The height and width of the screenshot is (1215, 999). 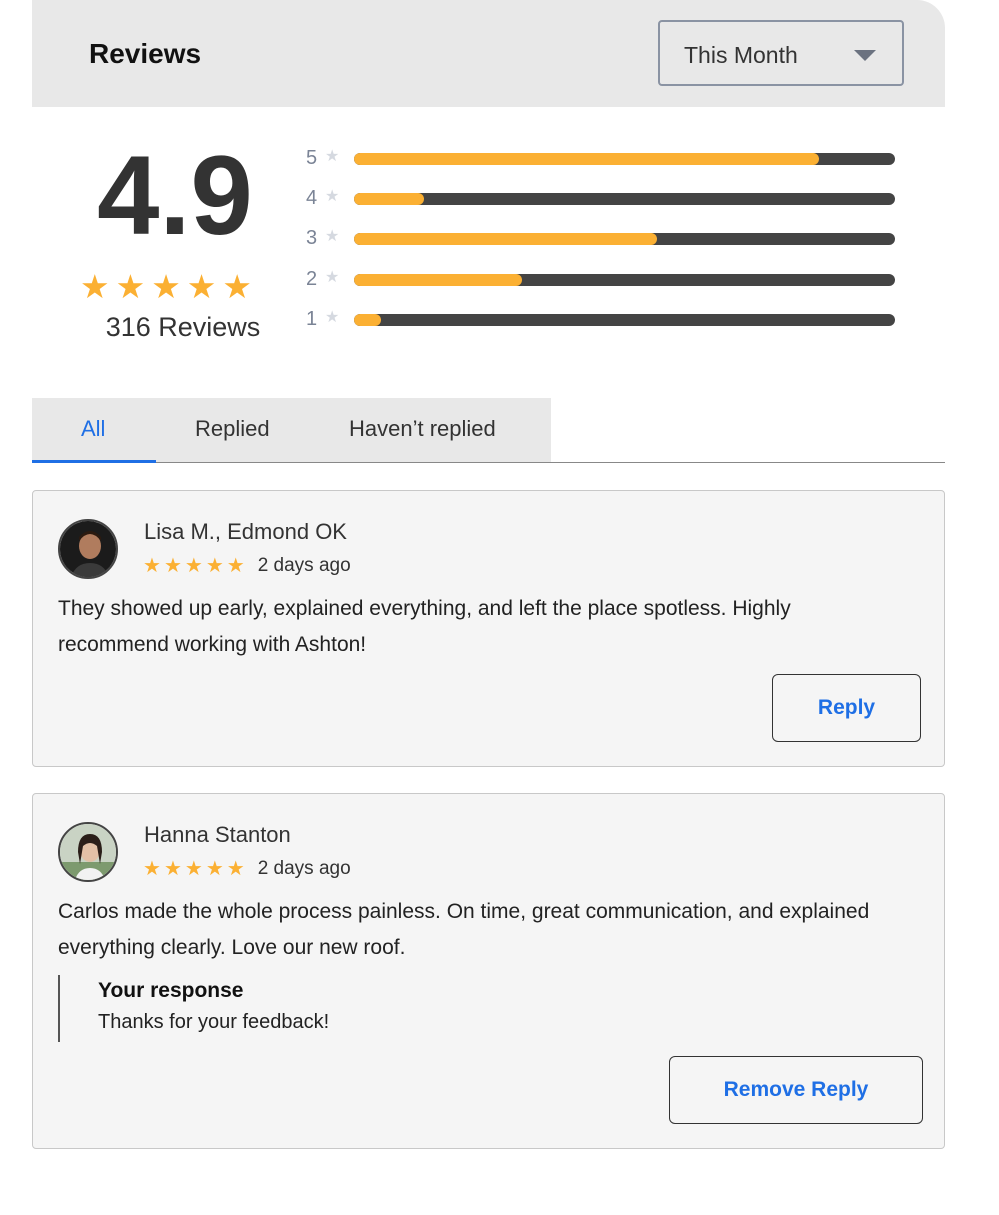 I want to click on rating-row-3: 3 ★, so click(x=606, y=239).